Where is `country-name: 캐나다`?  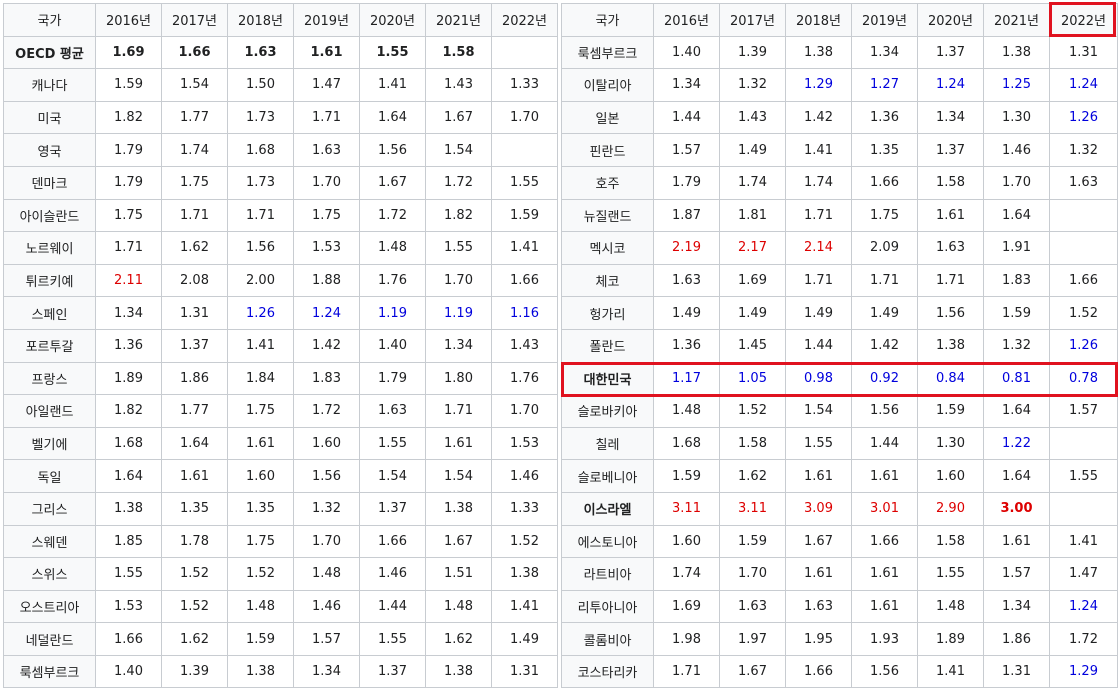 country-name: 캐나다 is located at coordinates (49, 85).